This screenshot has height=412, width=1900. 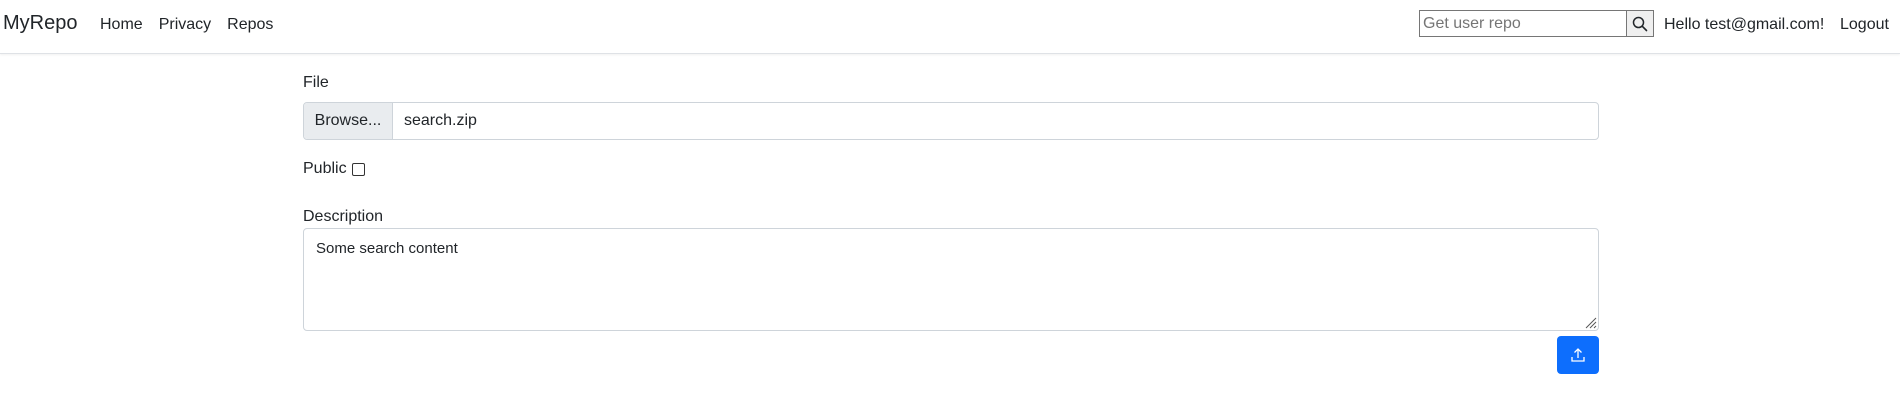 I want to click on description-text: Some search content, so click(x=387, y=248).